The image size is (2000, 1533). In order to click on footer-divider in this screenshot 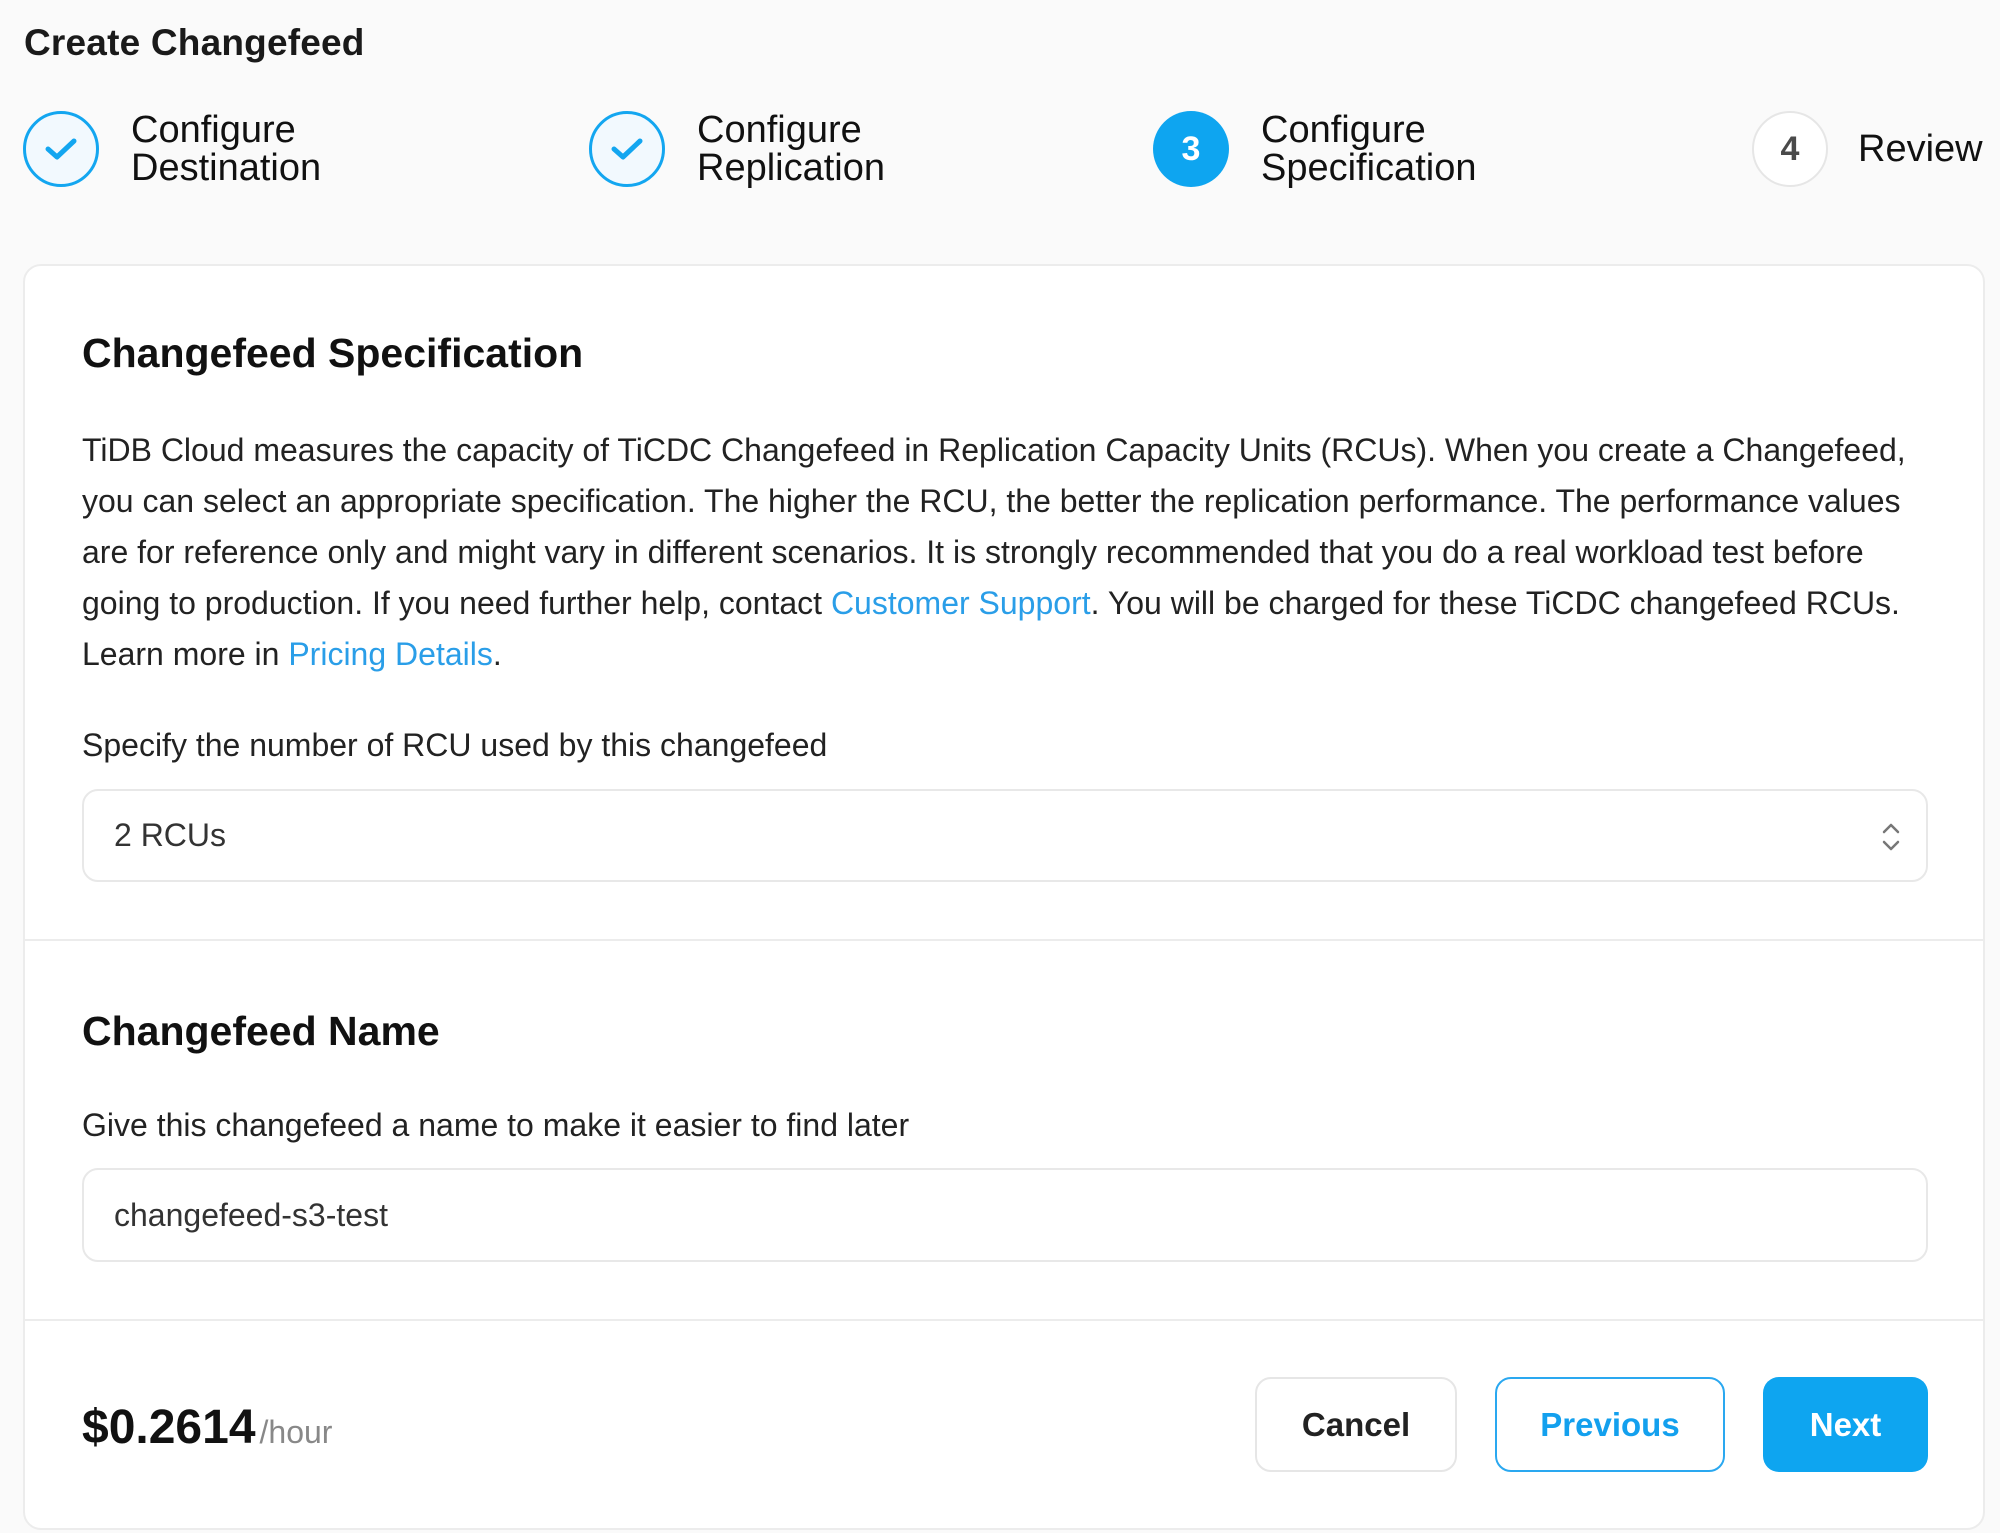, I will do `click(1004, 1320)`.